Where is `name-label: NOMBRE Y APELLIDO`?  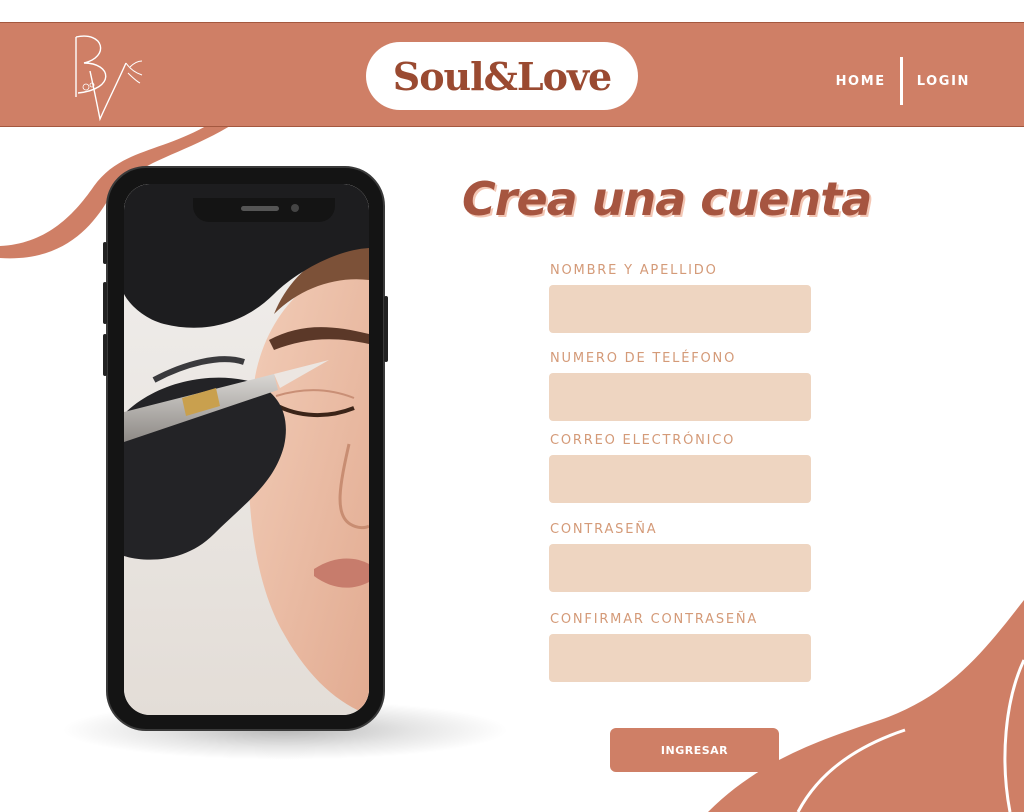
name-label: NOMBRE Y APELLIDO is located at coordinates (634, 270).